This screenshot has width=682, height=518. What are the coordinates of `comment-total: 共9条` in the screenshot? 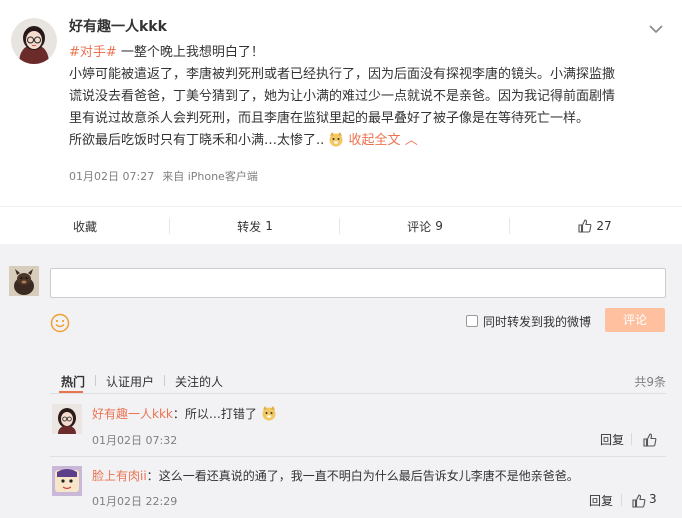 It's located at (650, 382).